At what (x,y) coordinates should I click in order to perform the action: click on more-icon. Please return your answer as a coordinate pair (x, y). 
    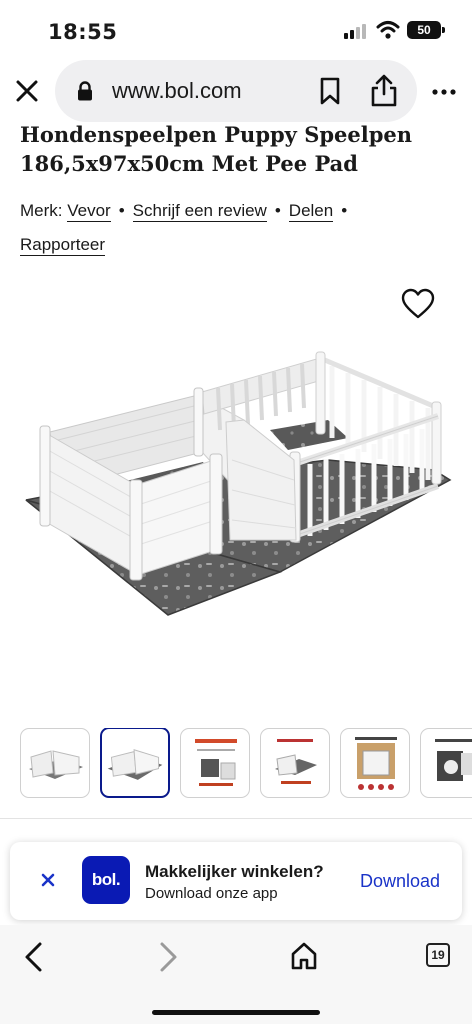
    Looking at the image, I should click on (444, 92).